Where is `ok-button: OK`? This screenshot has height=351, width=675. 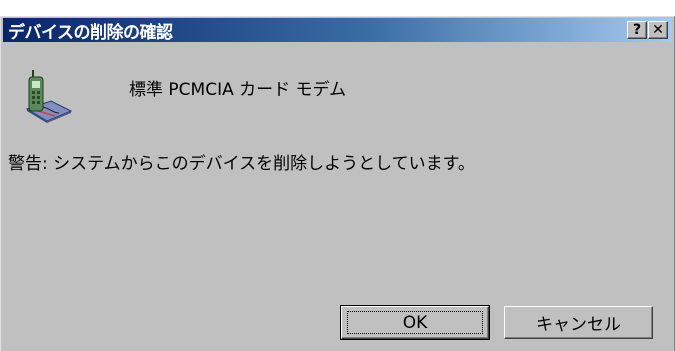 ok-button: OK is located at coordinates (415, 322).